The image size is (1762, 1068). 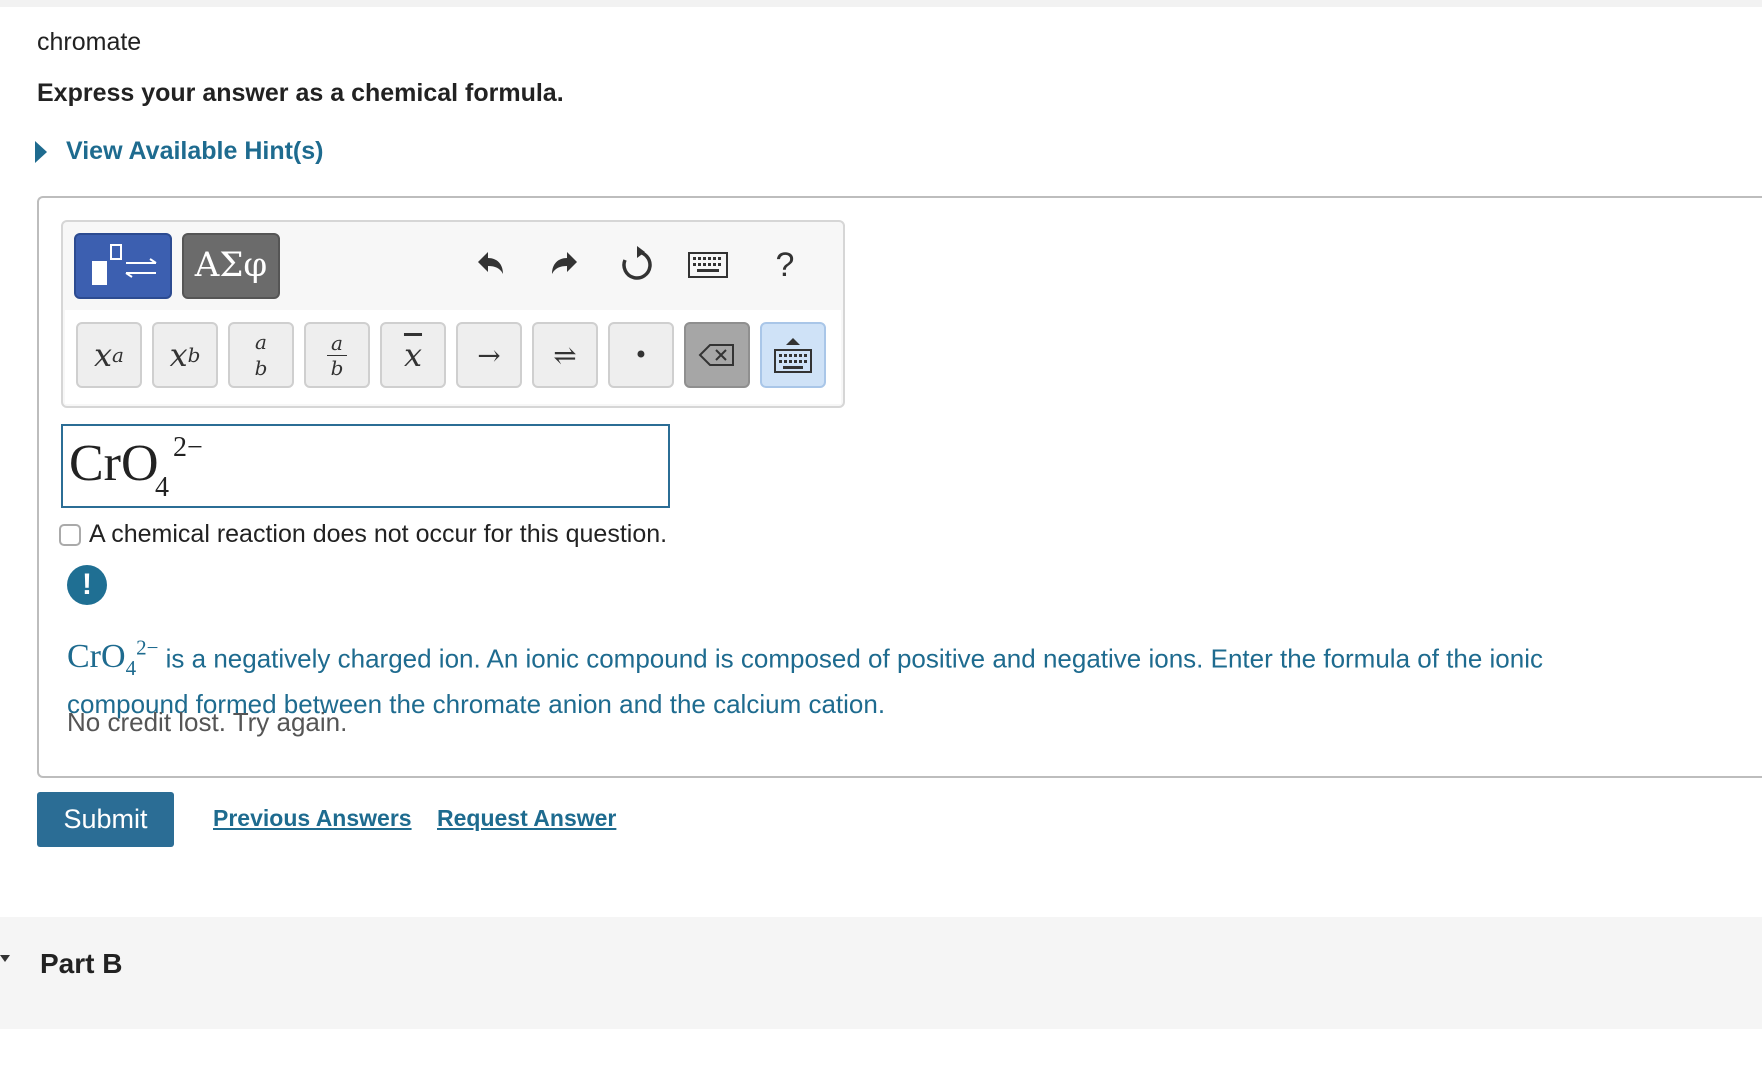 What do you see at coordinates (261, 368) in the screenshot?
I see `key-bottom-label: b` at bounding box center [261, 368].